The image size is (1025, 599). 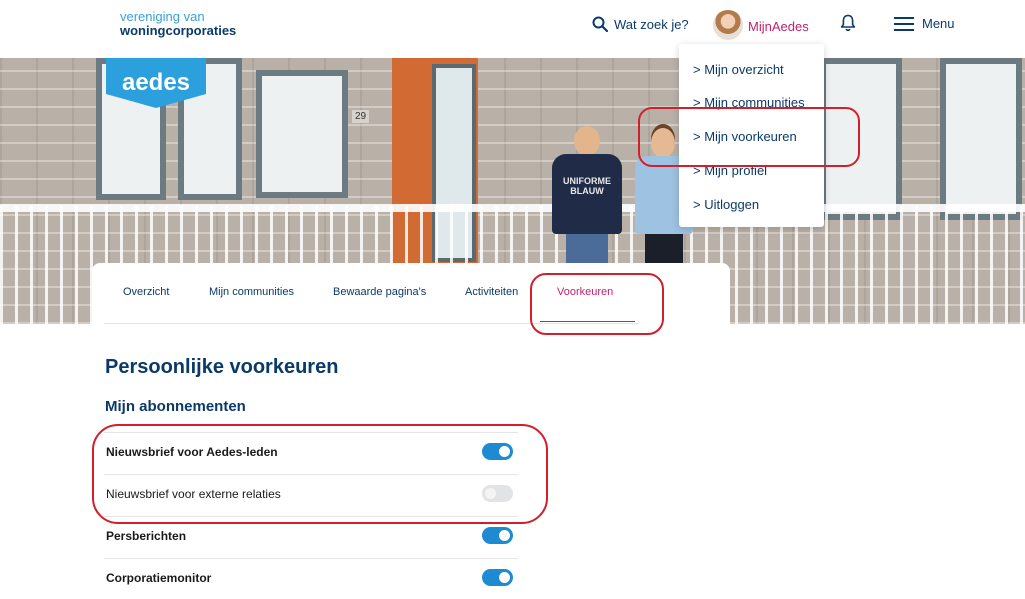 I want to click on tab-activiteiten: Activiteiten, so click(x=491, y=292).